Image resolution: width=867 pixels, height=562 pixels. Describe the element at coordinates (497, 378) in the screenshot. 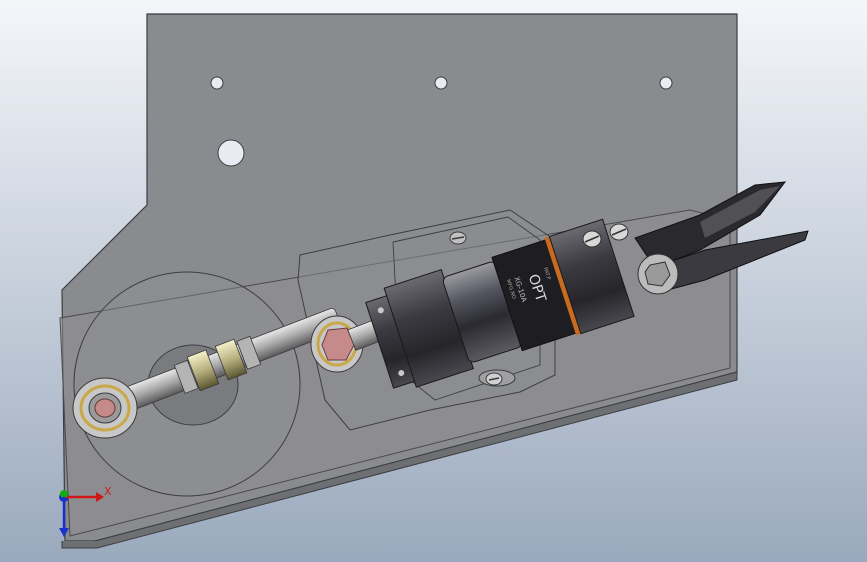

I see `slotted-screw` at that location.